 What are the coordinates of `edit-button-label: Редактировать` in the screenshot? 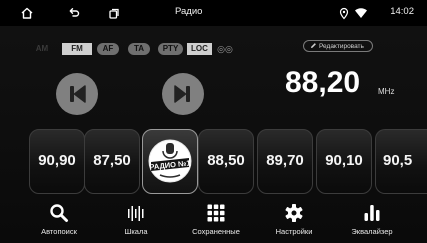 It's located at (341, 46).